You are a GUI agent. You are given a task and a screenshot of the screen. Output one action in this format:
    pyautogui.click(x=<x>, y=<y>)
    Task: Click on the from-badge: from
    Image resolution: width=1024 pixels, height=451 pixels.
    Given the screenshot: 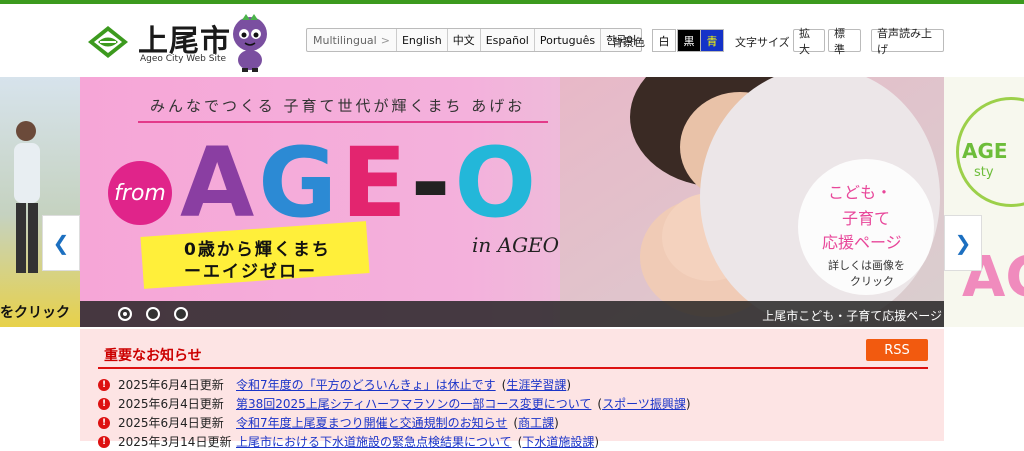 What is the action you would take?
    pyautogui.click(x=140, y=193)
    